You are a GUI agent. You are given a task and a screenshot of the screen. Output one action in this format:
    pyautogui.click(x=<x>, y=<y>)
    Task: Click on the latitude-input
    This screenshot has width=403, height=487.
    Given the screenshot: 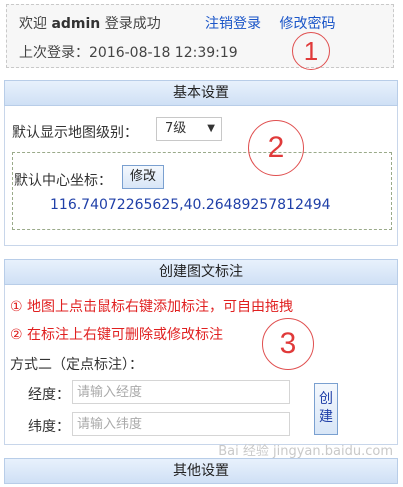 What is the action you would take?
    pyautogui.click(x=181, y=424)
    